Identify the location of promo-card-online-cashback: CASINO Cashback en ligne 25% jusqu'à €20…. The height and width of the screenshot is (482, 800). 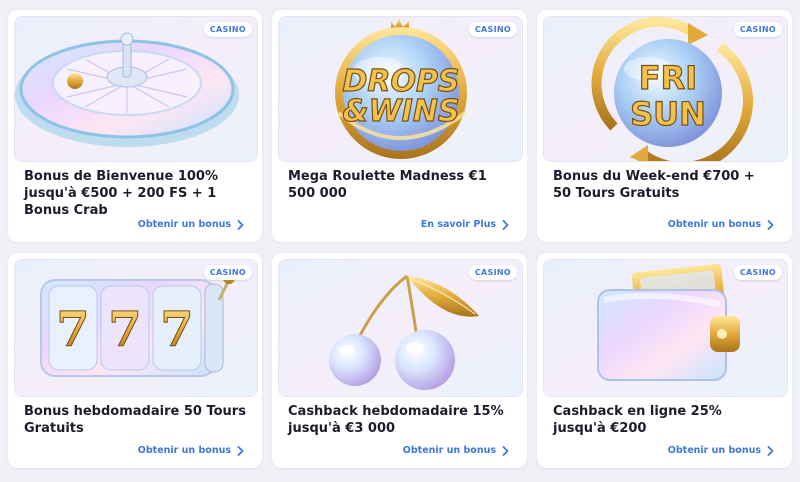
(664, 360).